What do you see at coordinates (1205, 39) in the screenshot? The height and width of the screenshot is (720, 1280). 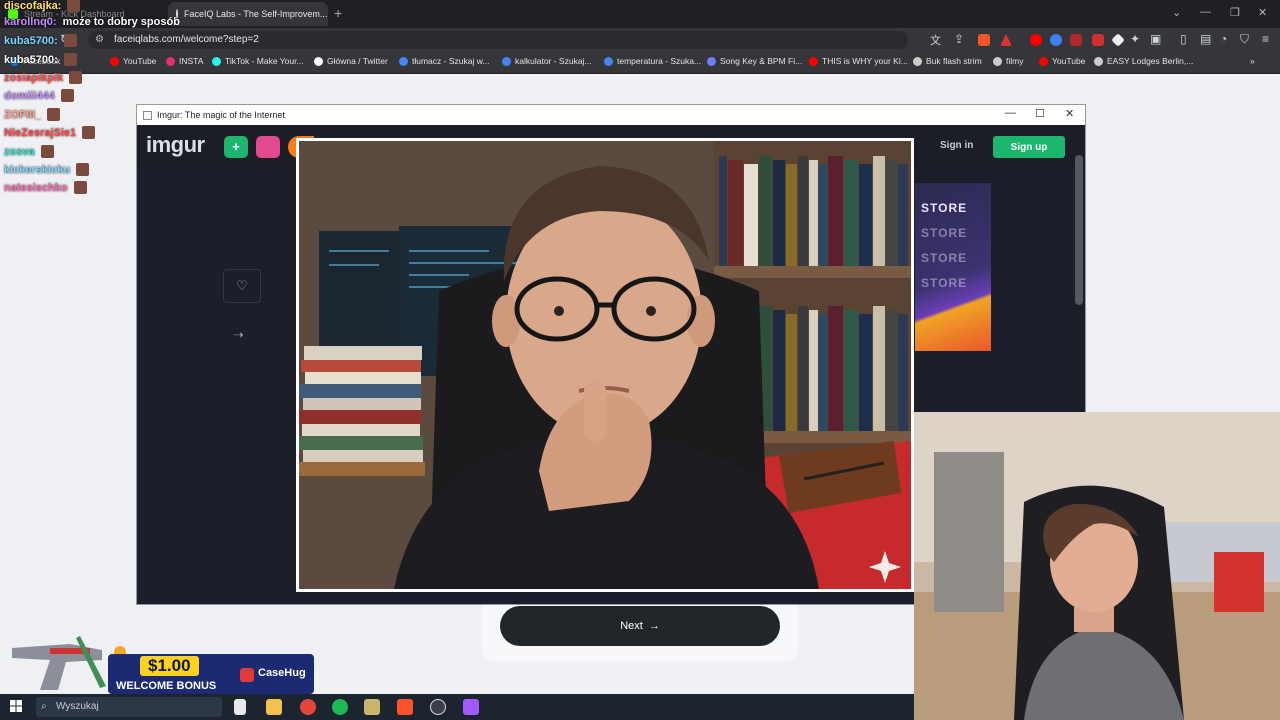 I see `wallet-icon: ▤` at bounding box center [1205, 39].